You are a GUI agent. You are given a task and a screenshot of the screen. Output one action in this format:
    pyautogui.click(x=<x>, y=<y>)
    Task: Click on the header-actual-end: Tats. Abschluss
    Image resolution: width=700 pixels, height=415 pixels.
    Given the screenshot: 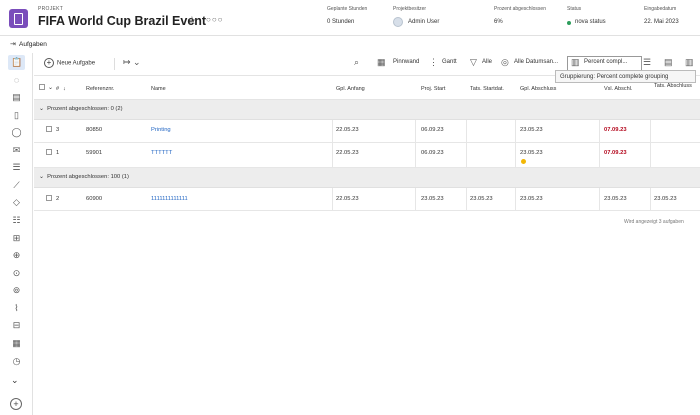 What is the action you would take?
    pyautogui.click(x=674, y=86)
    